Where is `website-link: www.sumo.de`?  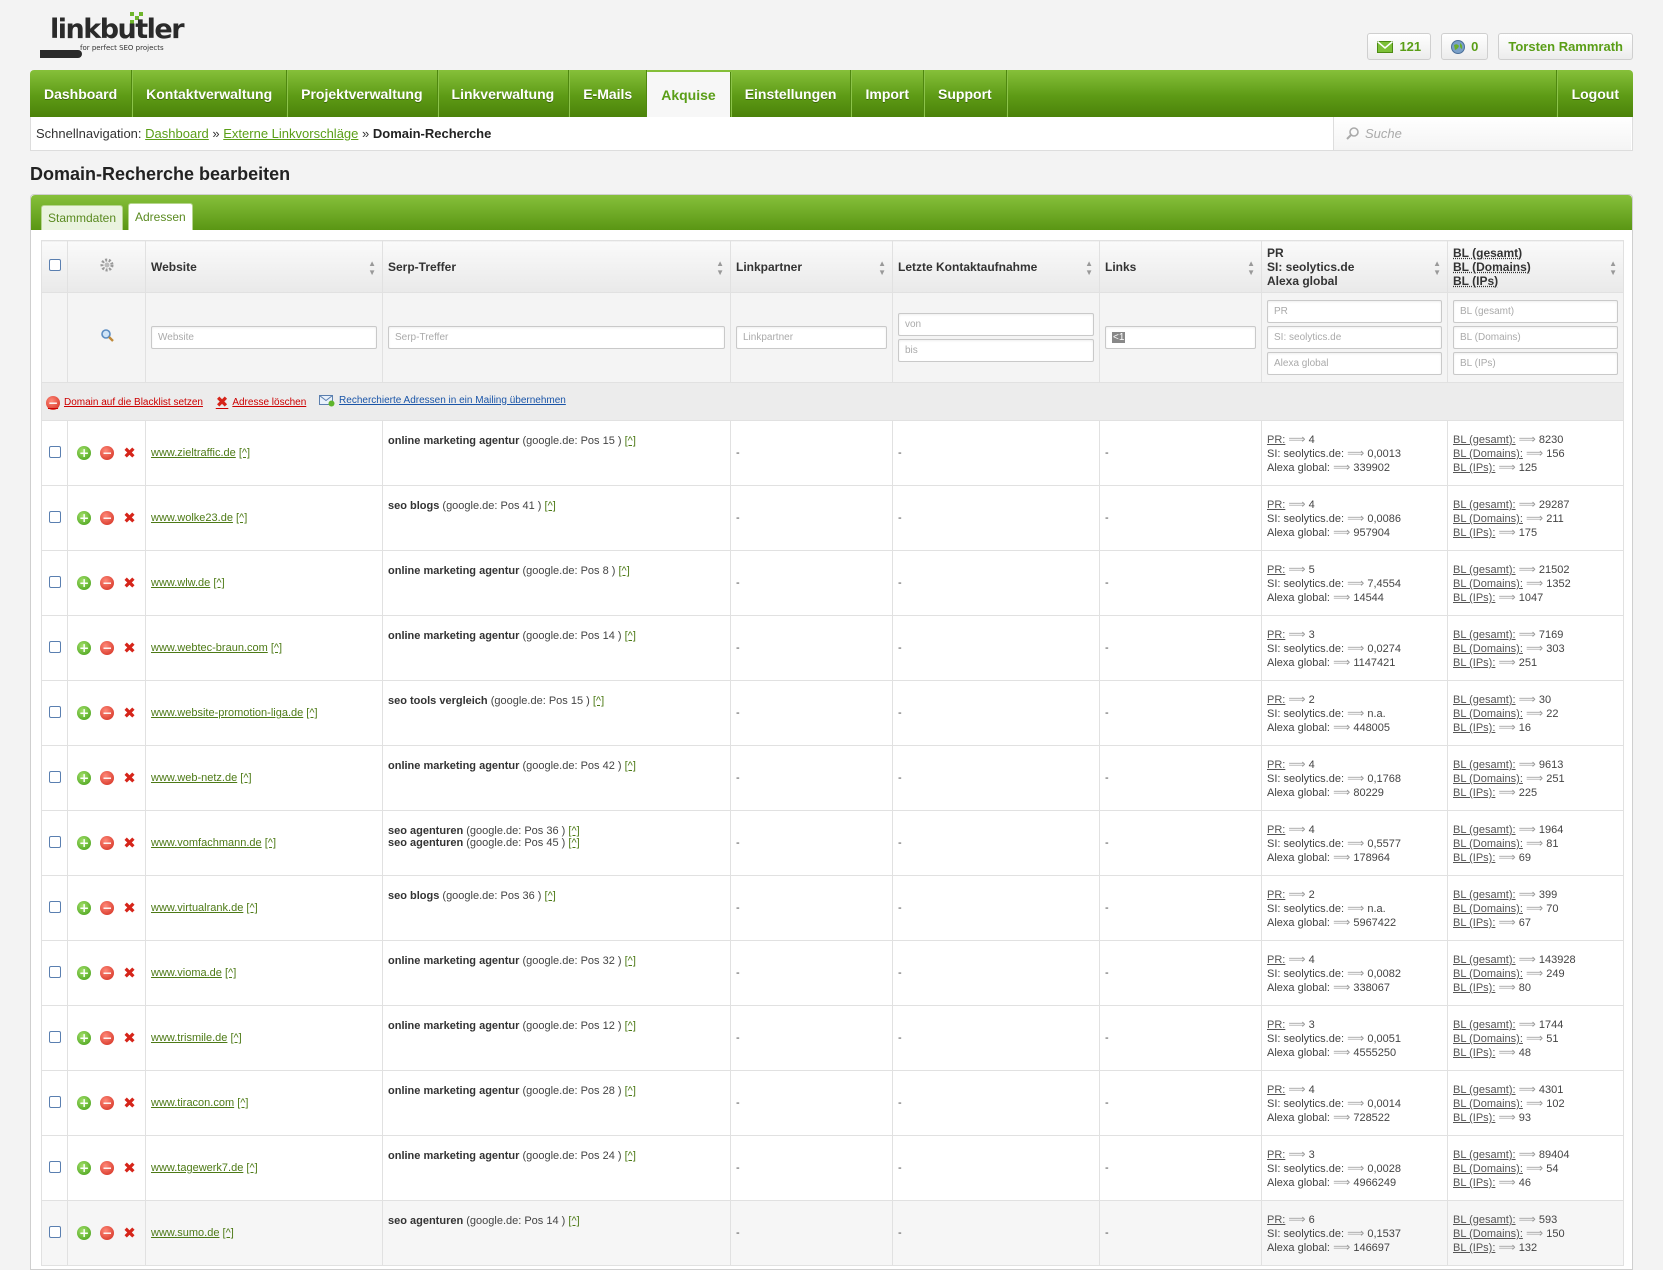 website-link: www.sumo.de is located at coordinates (185, 1233).